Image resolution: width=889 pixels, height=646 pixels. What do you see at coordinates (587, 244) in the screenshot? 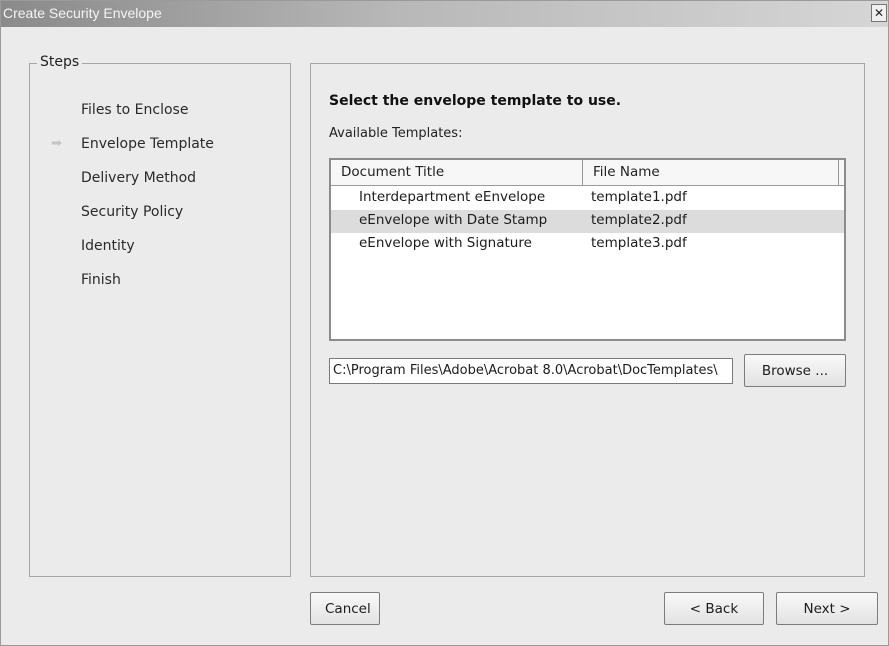
I see `table-row: eEnvelope with Signature template3.pdf` at bounding box center [587, 244].